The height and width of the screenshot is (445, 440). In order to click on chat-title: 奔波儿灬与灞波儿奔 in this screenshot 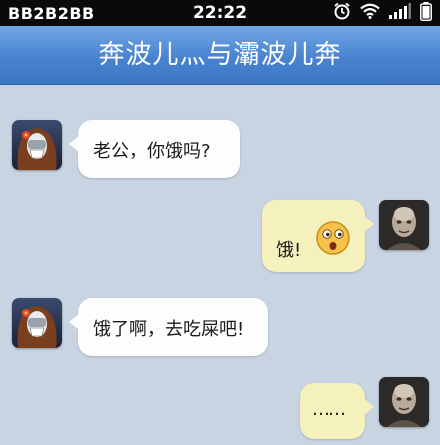, I will do `click(220, 55)`.